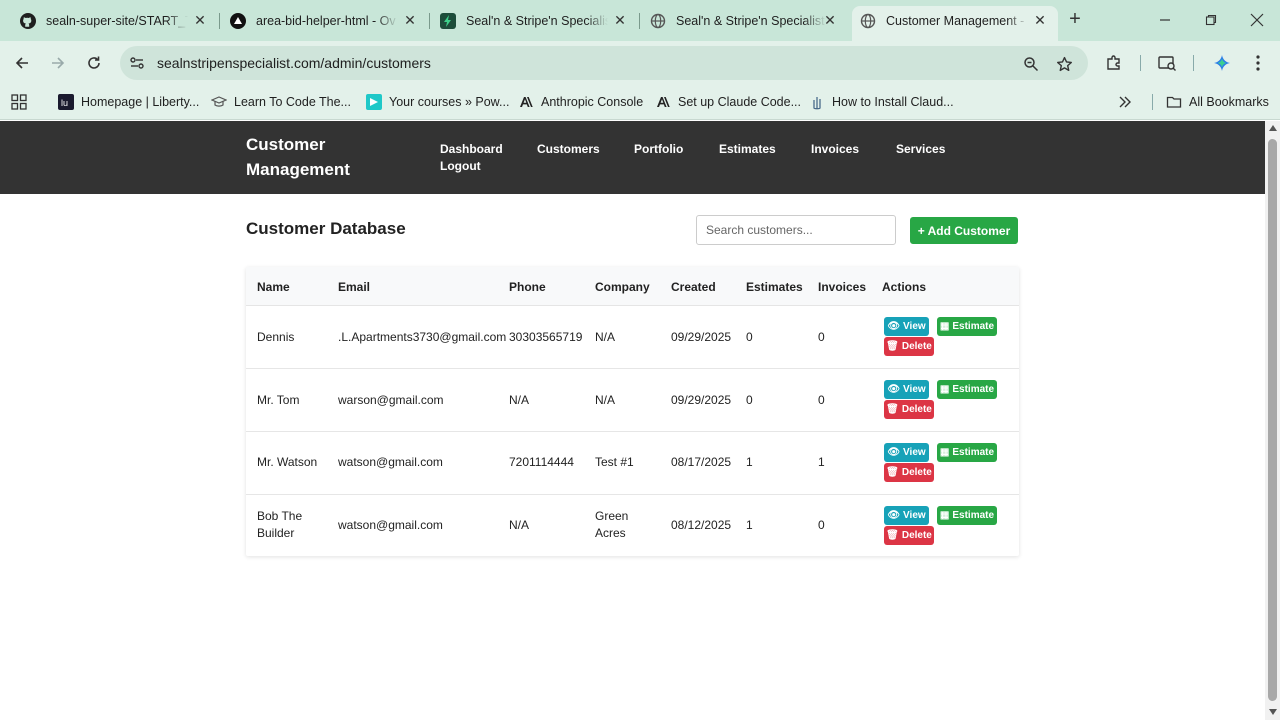 The image size is (1280, 720). I want to click on cell-email: warson@gmail.com, so click(391, 400).